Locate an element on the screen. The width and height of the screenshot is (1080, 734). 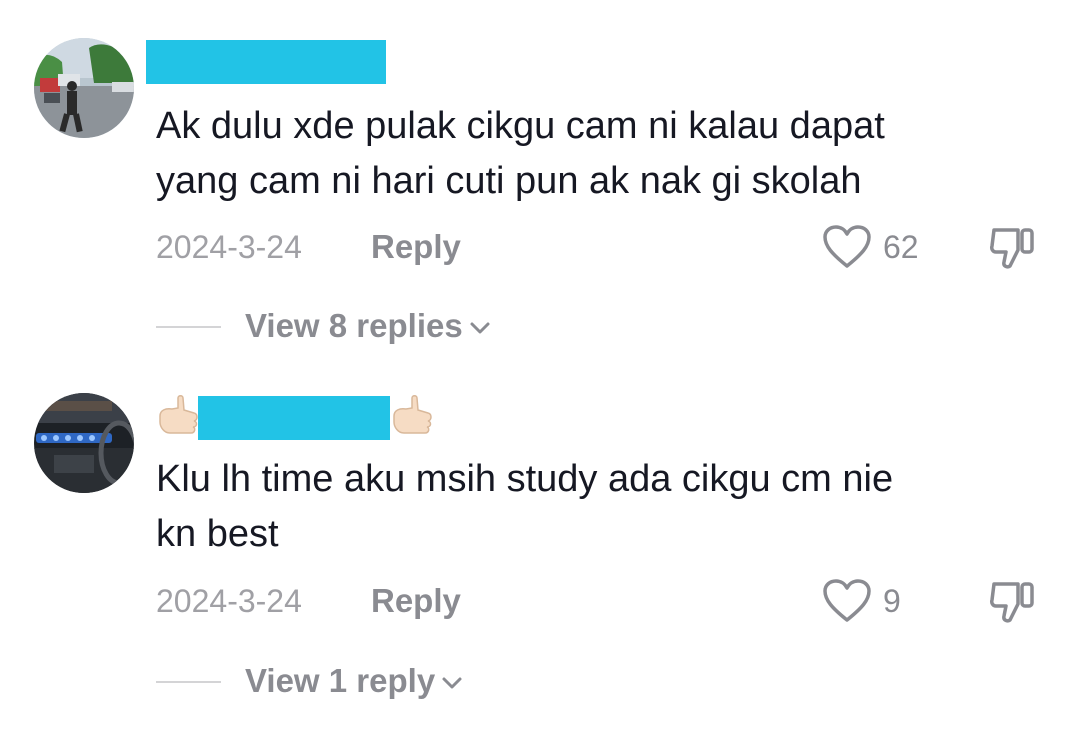
like-count: 62 is located at coordinates (901, 247).